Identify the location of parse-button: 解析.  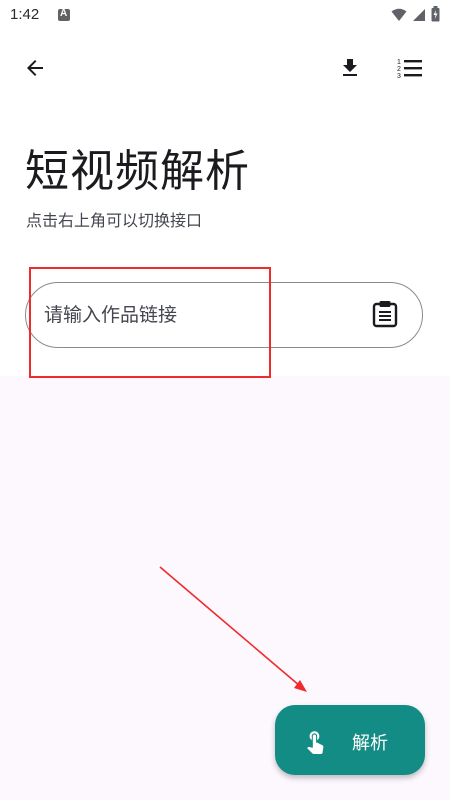
(350, 740).